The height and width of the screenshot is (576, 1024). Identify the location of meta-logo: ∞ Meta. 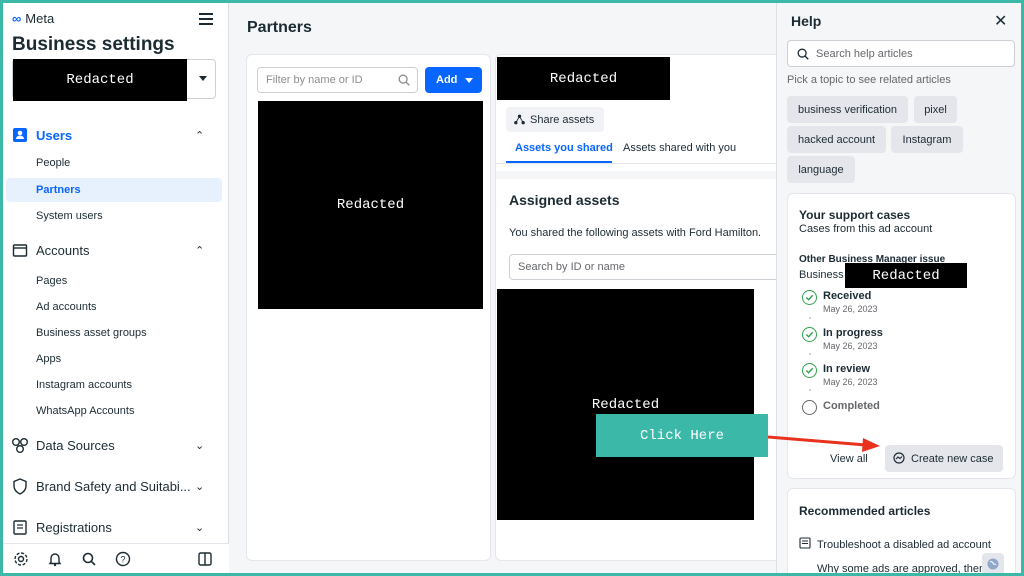
(33, 18).